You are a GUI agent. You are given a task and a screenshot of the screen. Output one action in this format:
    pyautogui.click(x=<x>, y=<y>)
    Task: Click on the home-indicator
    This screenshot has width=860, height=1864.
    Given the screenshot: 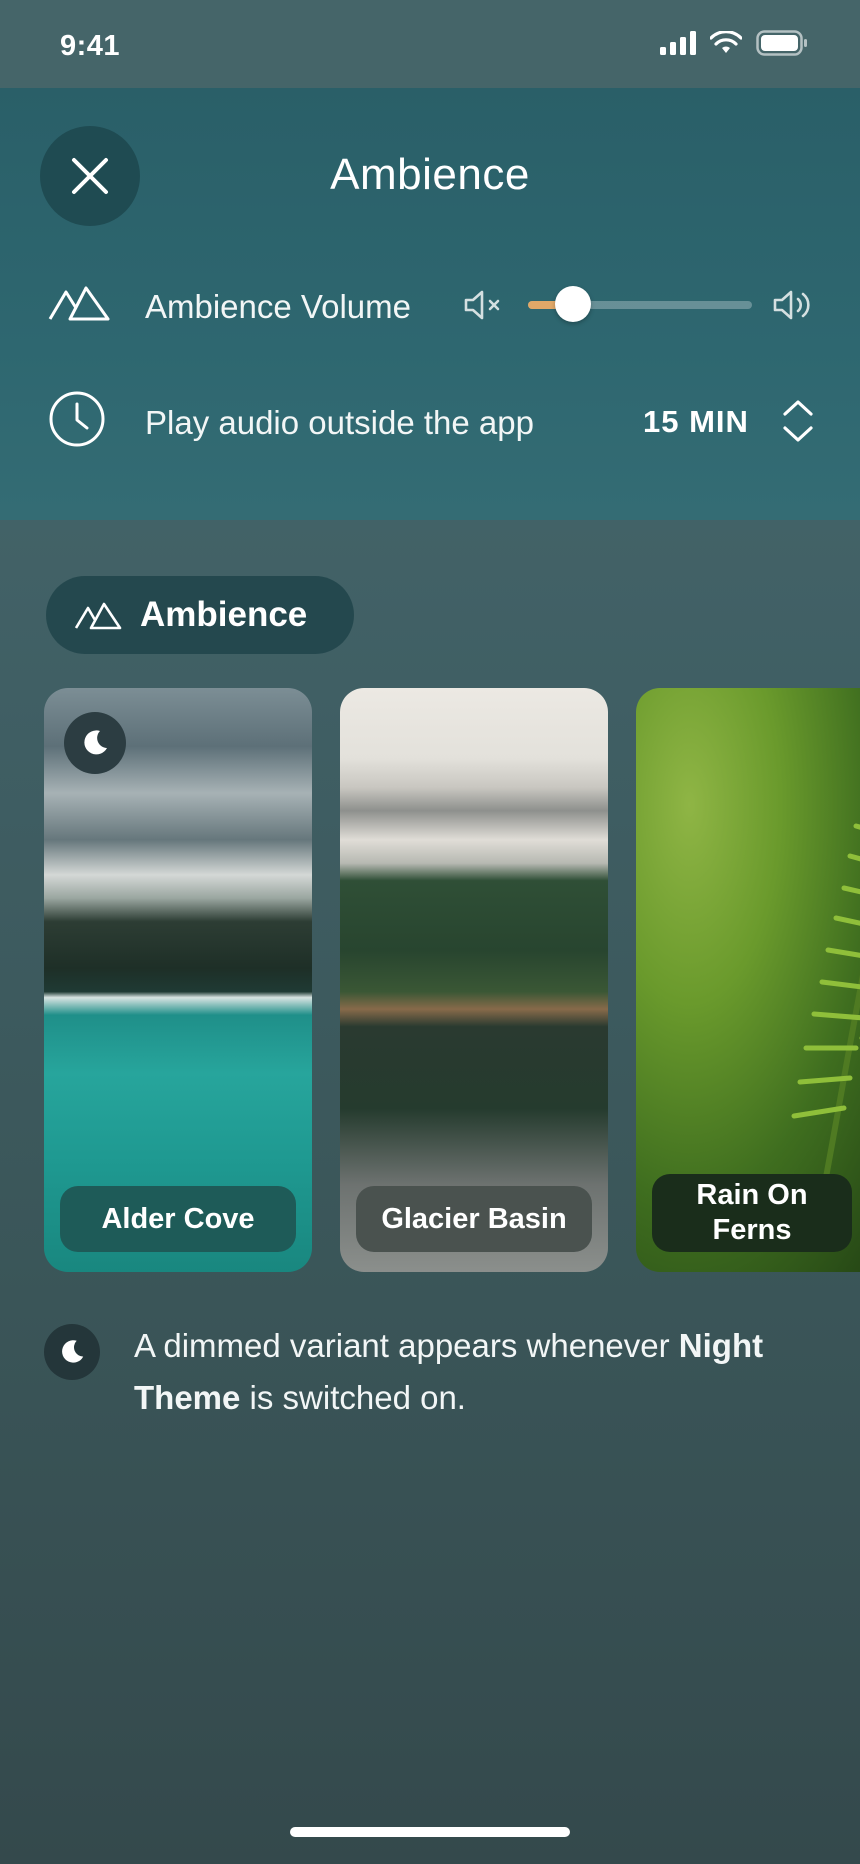 What is the action you would take?
    pyautogui.click(x=430, y=1832)
    